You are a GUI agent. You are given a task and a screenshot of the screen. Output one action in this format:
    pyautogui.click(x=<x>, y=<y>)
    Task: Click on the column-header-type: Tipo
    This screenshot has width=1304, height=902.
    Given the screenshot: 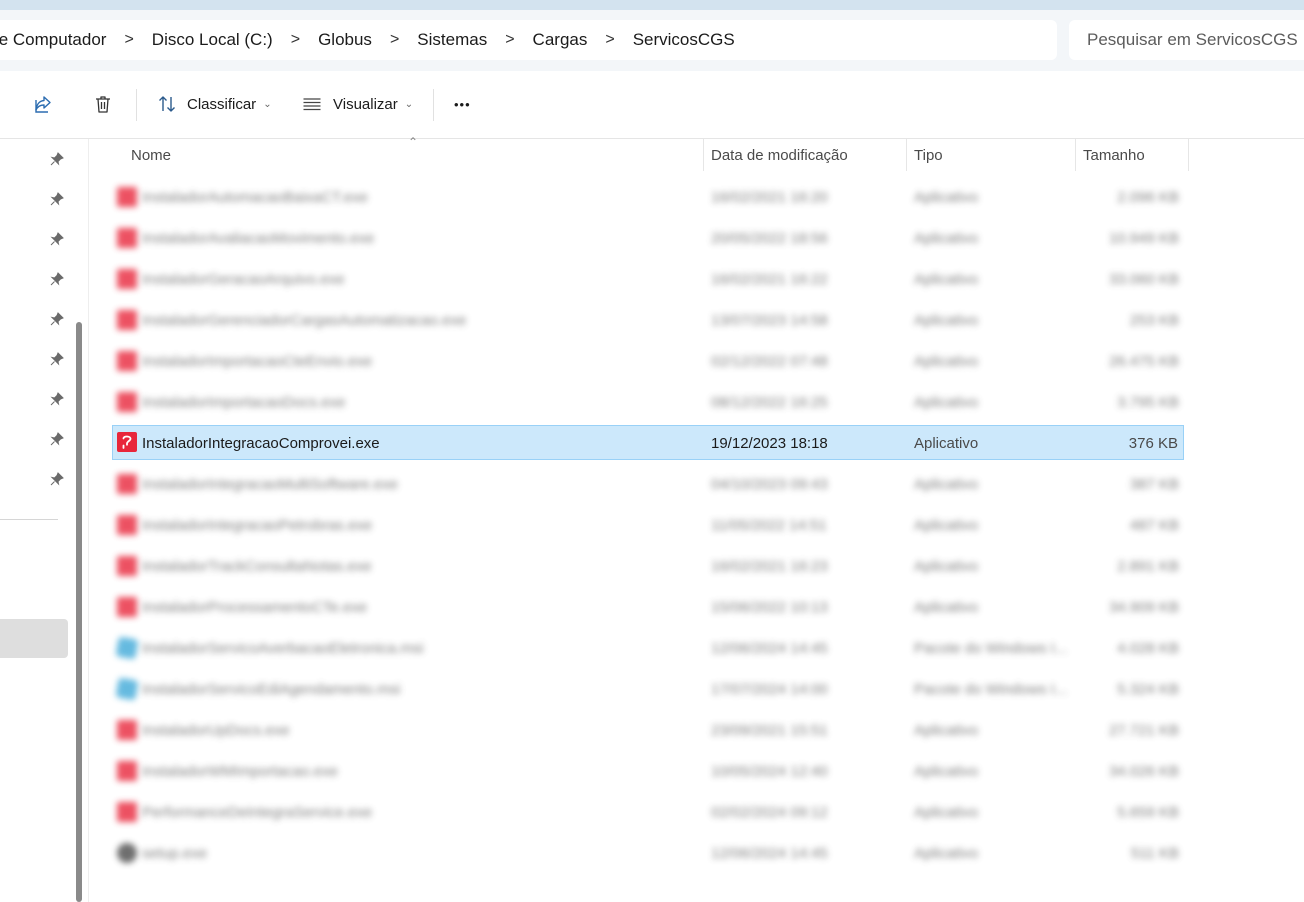 What is the action you would take?
    pyautogui.click(x=928, y=155)
    